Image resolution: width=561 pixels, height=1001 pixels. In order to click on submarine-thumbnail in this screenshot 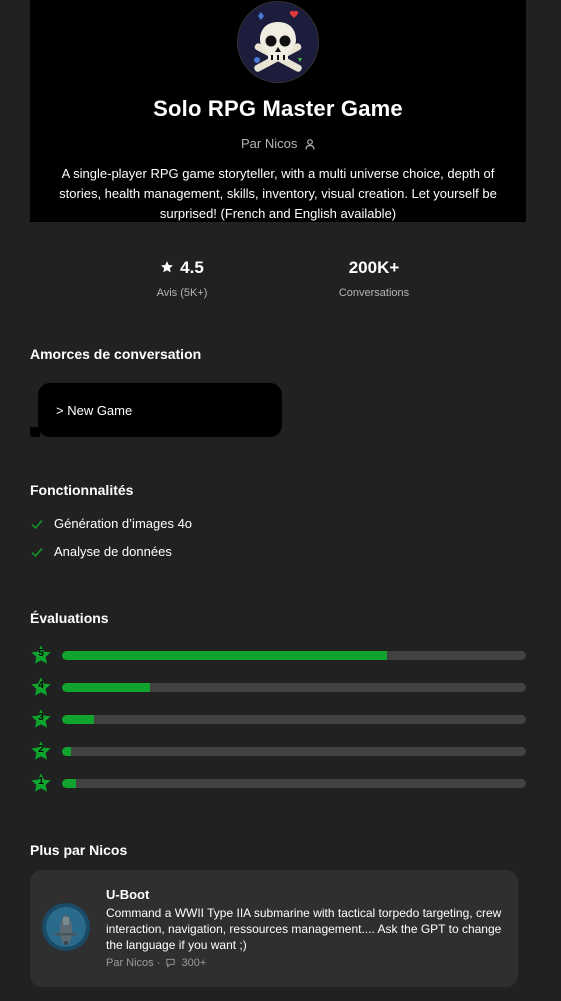, I will do `click(66, 927)`.